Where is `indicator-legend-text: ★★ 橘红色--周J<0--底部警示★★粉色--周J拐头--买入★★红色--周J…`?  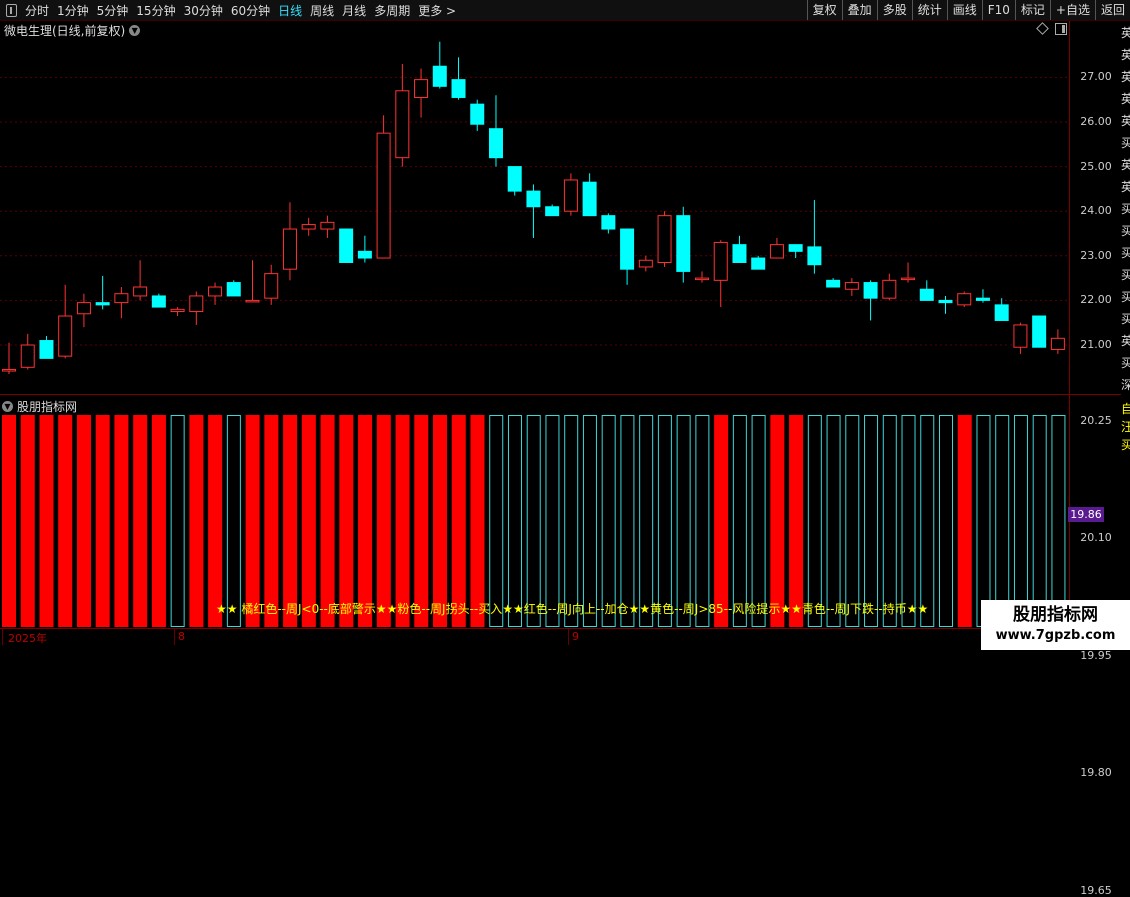
indicator-legend-text: ★★ 橘红色--周J<0--底部警示★★粉色--周J拐头--买入★★红色--周J… is located at coordinates (572, 609).